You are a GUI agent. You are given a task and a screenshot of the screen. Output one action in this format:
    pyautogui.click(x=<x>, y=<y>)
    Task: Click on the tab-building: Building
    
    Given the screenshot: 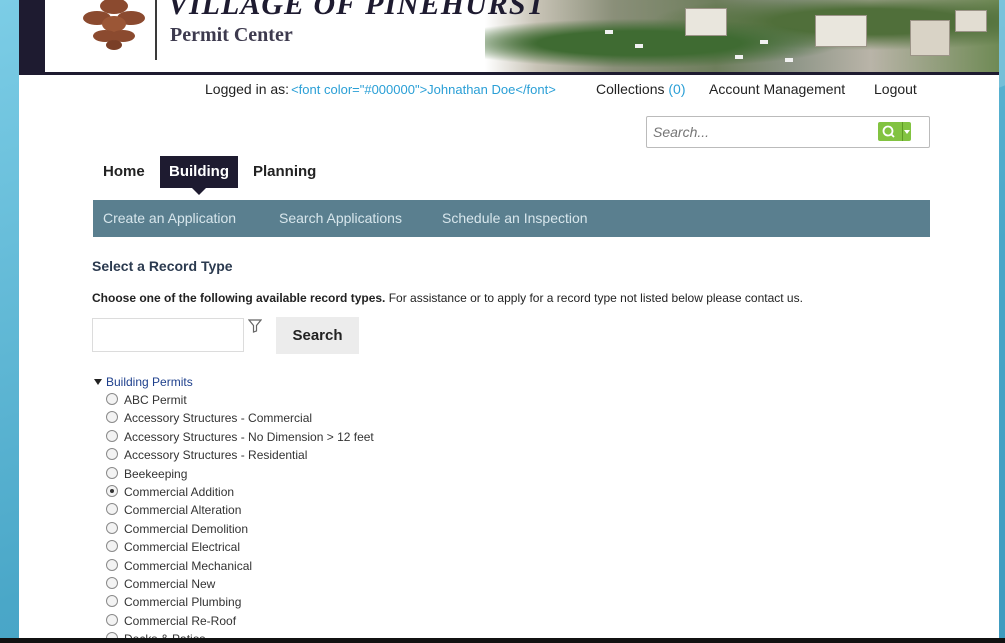 What is the action you would take?
    pyautogui.click(x=199, y=172)
    